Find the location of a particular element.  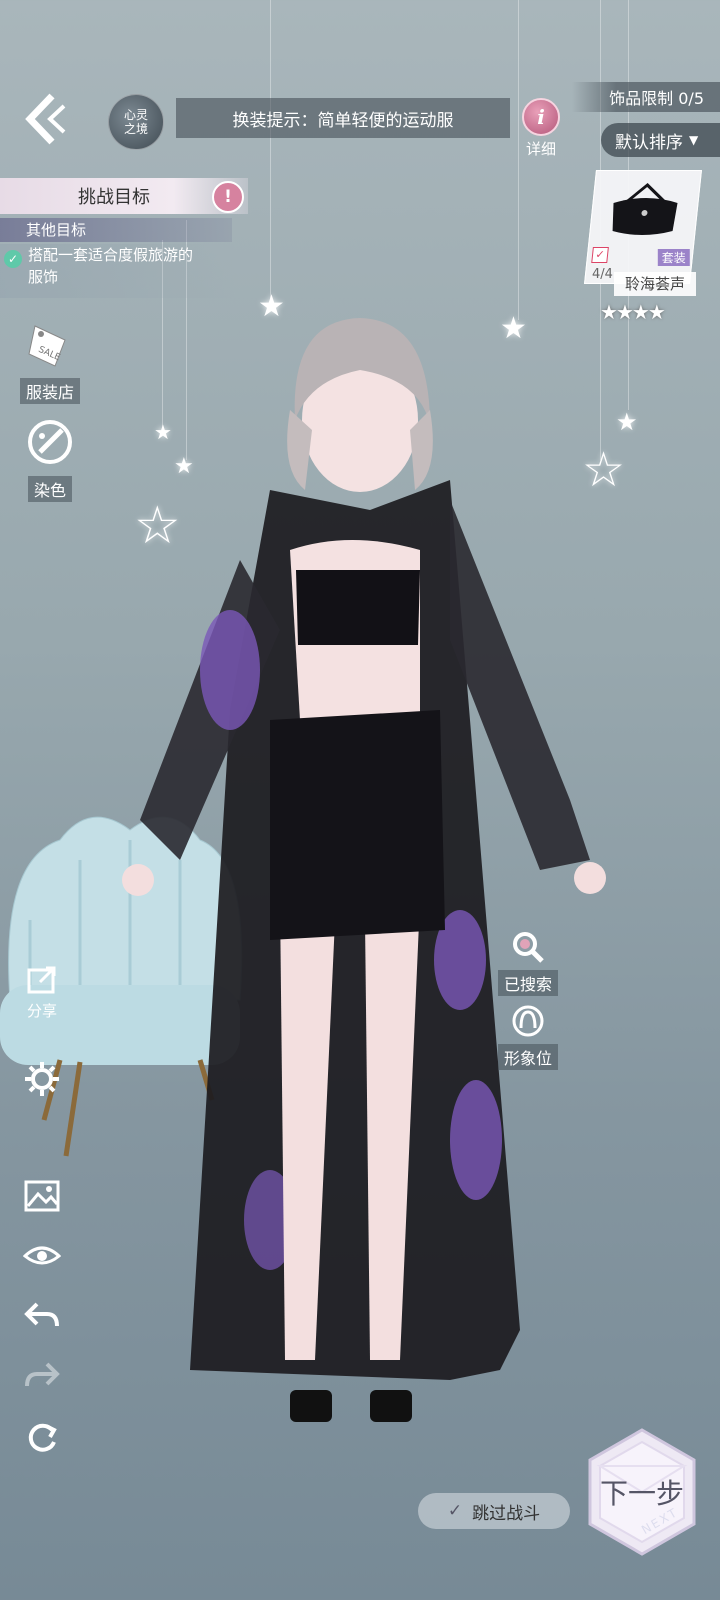

settings-icon is located at coordinates (42, 1079).